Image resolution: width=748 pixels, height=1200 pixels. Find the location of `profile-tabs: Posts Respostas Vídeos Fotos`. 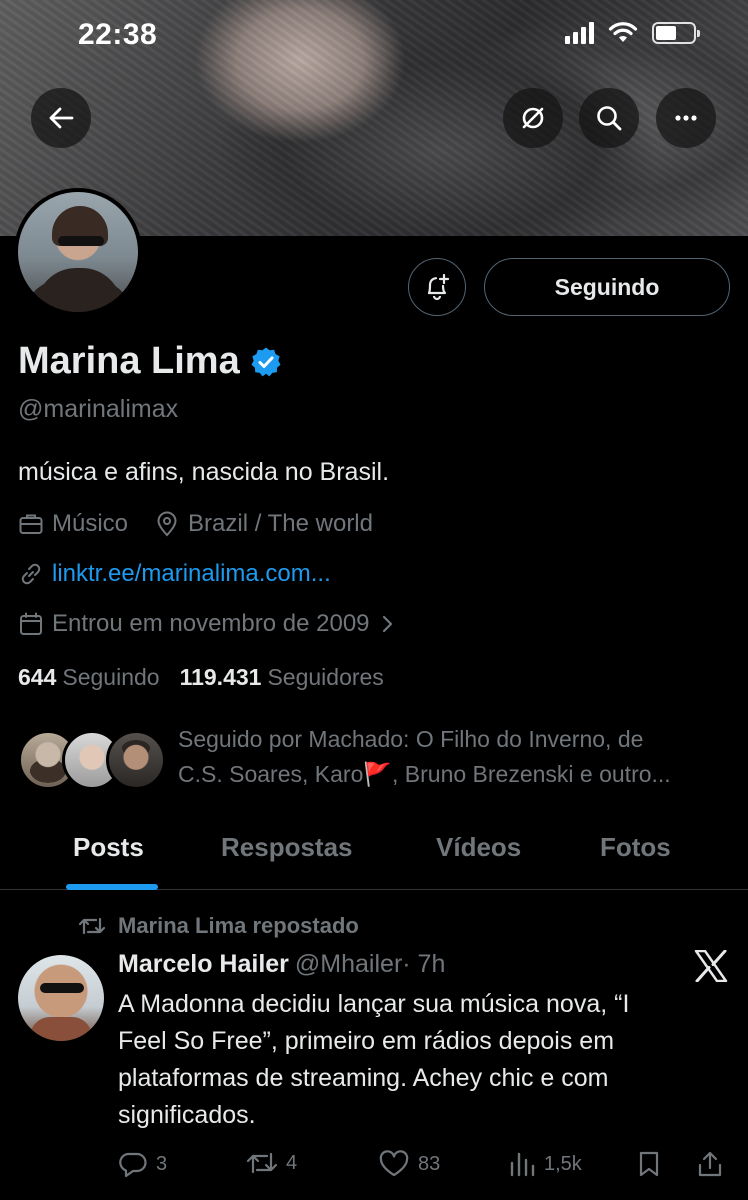

profile-tabs: Posts Respostas Vídeos Fotos is located at coordinates (374, 855).